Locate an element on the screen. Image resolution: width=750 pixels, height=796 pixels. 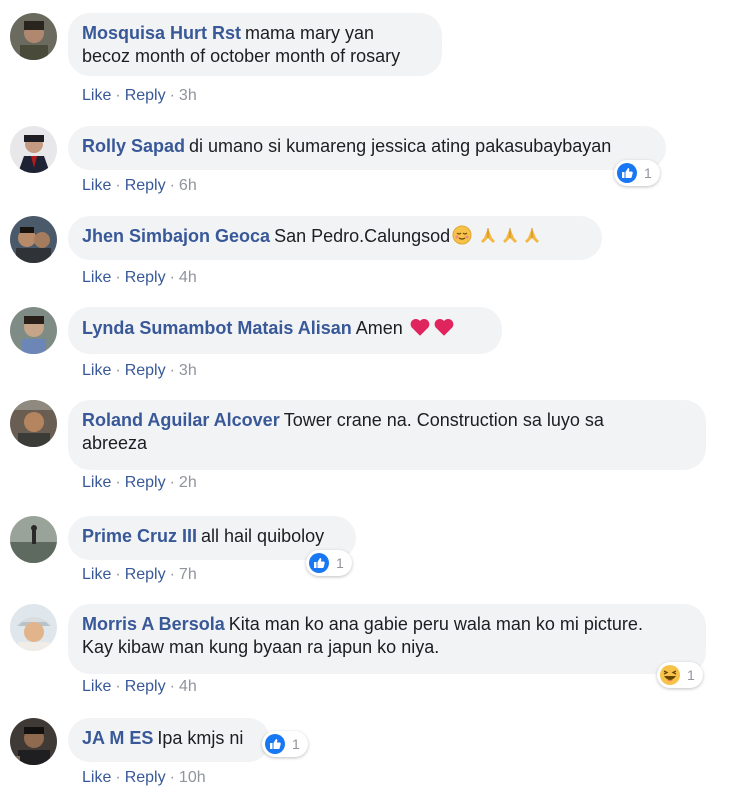
comment-actions: Like · Reply · 7h is located at coordinates (139, 575).